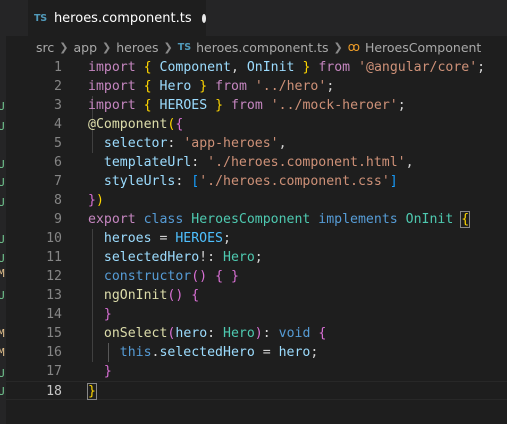  What do you see at coordinates (45, 47) in the screenshot?
I see `breadcrumb-item-src: src` at bounding box center [45, 47].